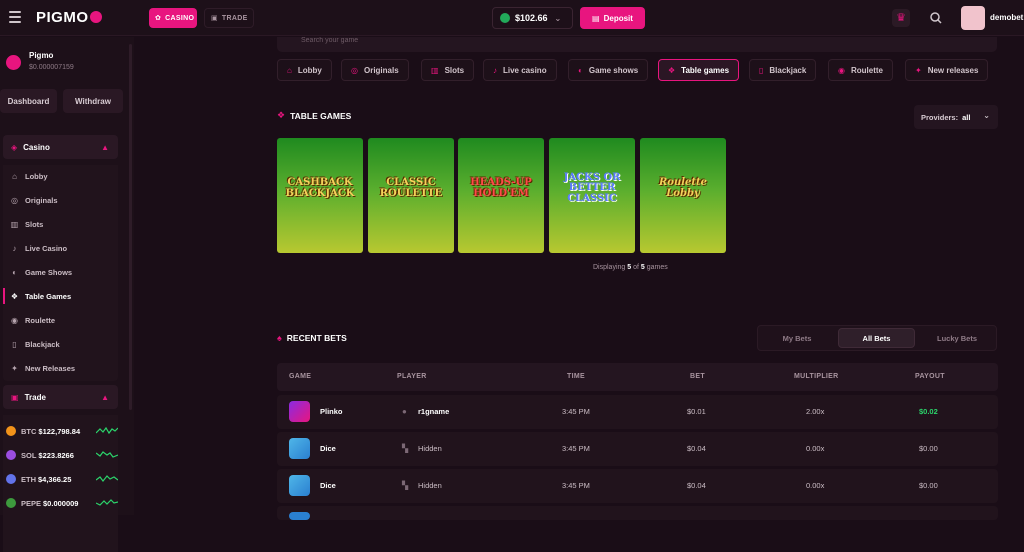 This screenshot has height=552, width=1024. Describe the element at coordinates (411, 188) in the screenshot. I see `game-title: CLASSIC ROULETTE` at that location.